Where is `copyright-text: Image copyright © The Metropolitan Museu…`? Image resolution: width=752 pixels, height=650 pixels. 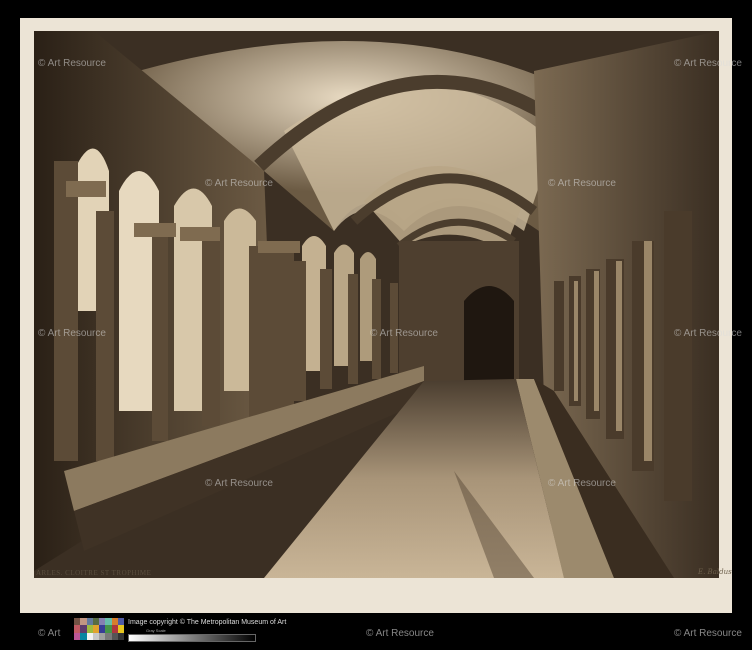
copyright-text: Image copyright © The Metropolitan Museu… is located at coordinates (207, 622).